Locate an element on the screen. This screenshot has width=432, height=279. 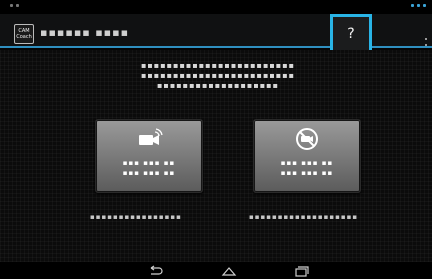
status-system-icons is located at coordinates (418, 5).